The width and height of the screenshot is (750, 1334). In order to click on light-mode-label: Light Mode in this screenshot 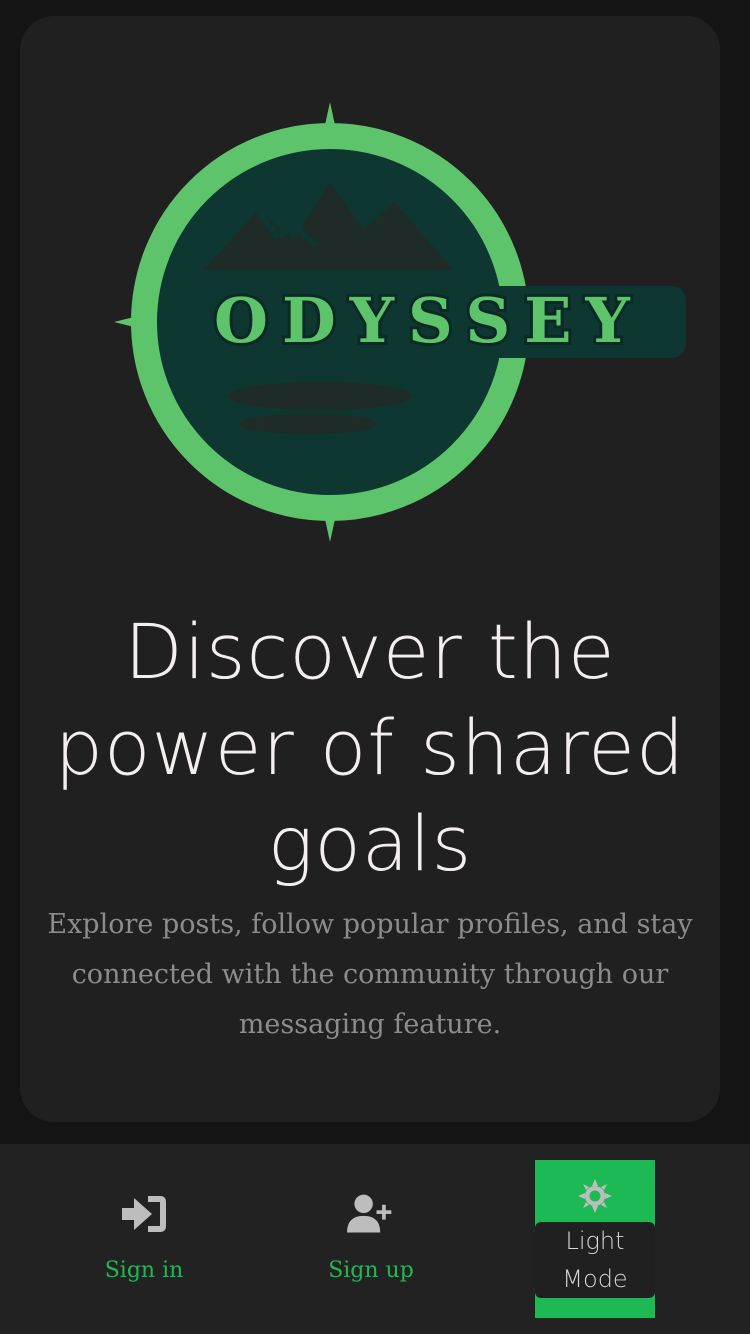, I will do `click(595, 1260)`.